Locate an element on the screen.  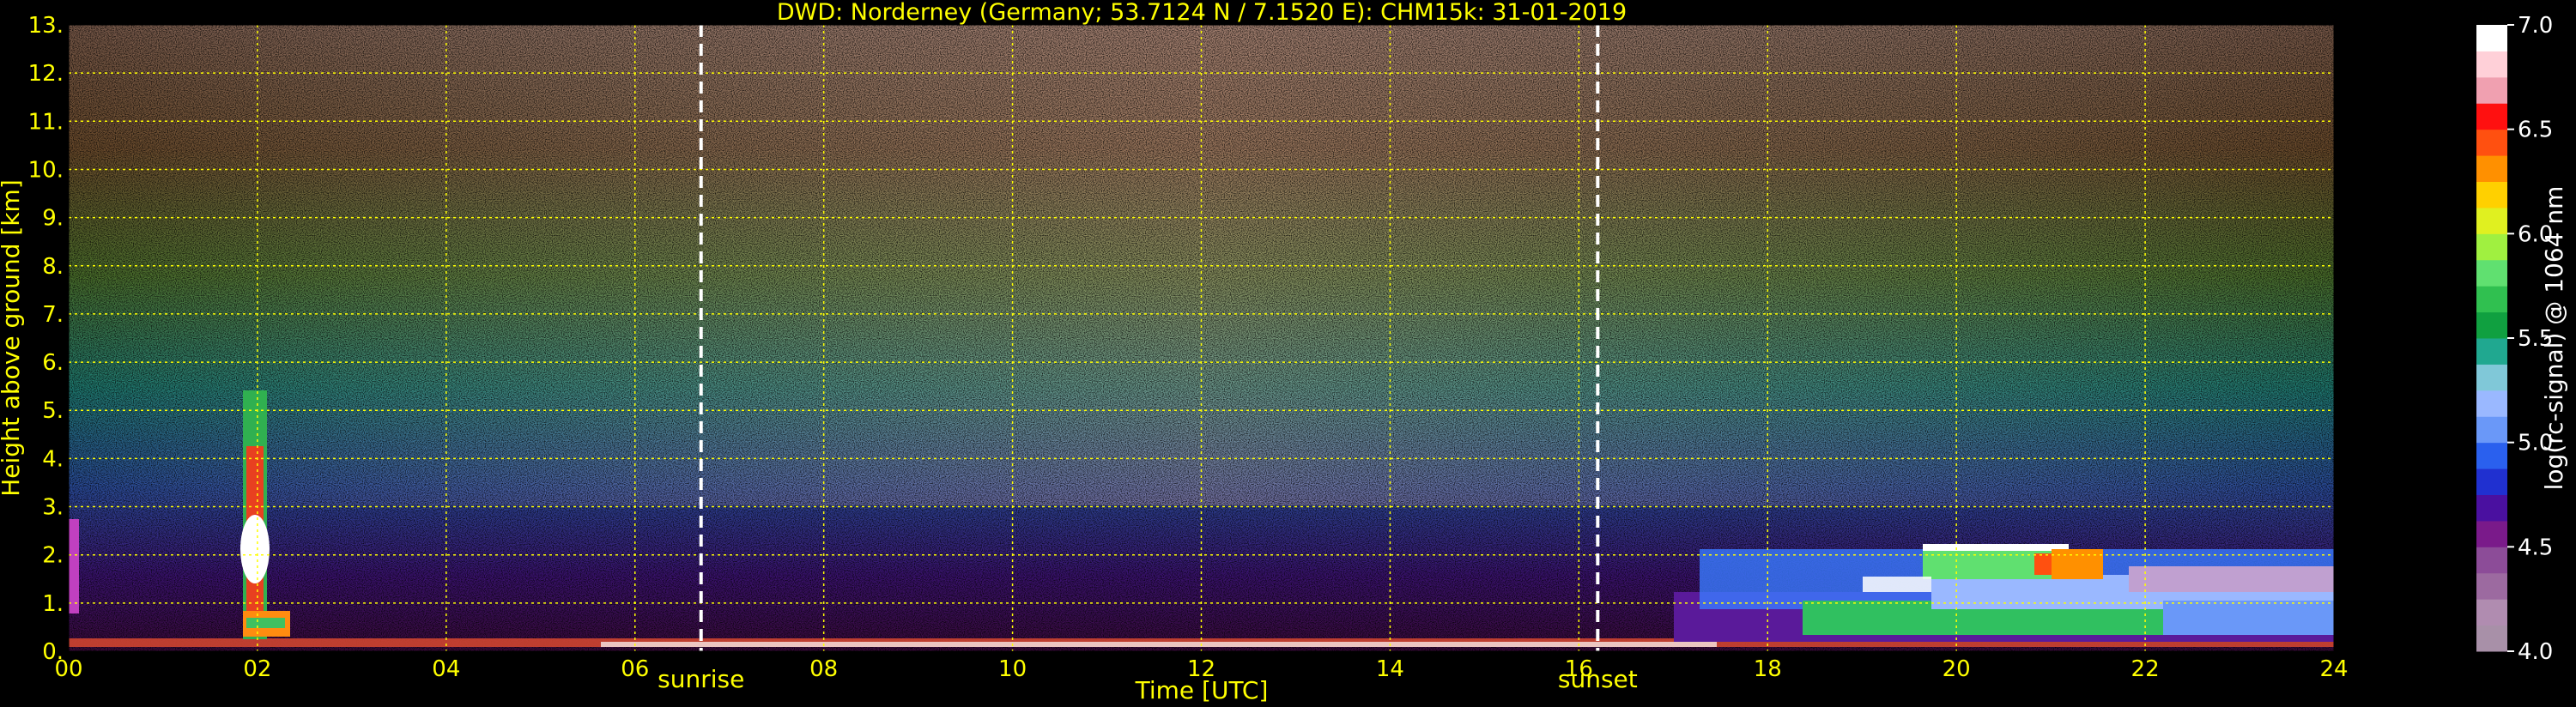
x-tick-label: 04 is located at coordinates (446, 669).